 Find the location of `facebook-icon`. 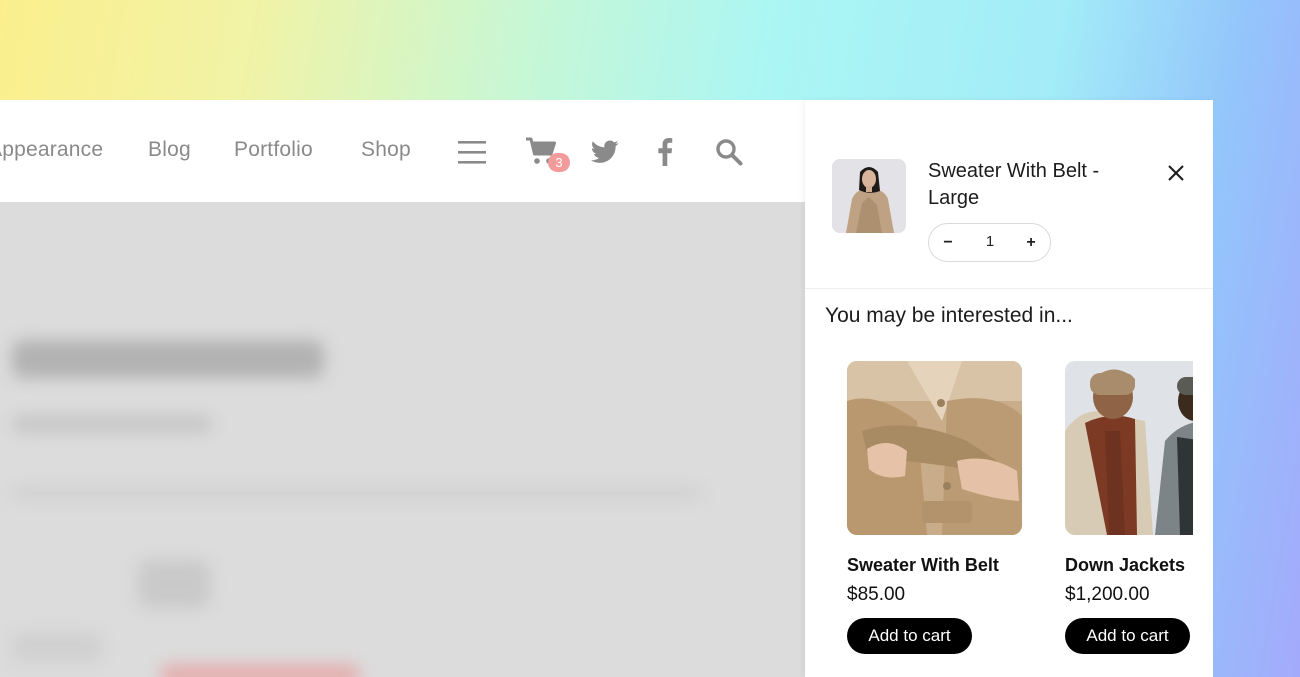

facebook-icon is located at coordinates (665, 154).